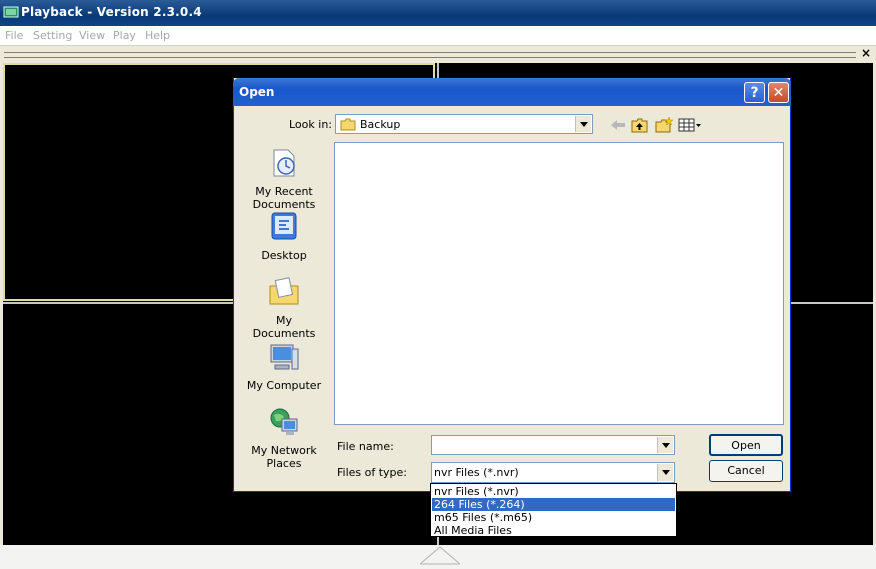 The height and width of the screenshot is (569, 876). I want to click on chevron-down-icon, so click(583, 124).